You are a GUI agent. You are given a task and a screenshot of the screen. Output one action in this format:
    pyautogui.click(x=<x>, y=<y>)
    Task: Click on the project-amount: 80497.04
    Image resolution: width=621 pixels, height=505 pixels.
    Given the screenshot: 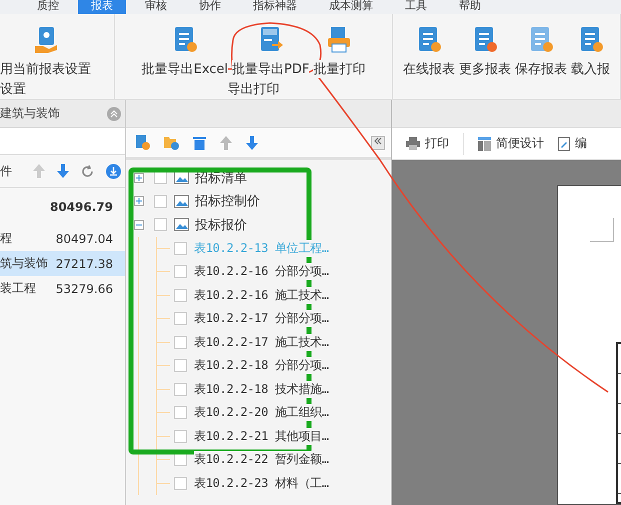 What is the action you would take?
    pyautogui.click(x=84, y=239)
    